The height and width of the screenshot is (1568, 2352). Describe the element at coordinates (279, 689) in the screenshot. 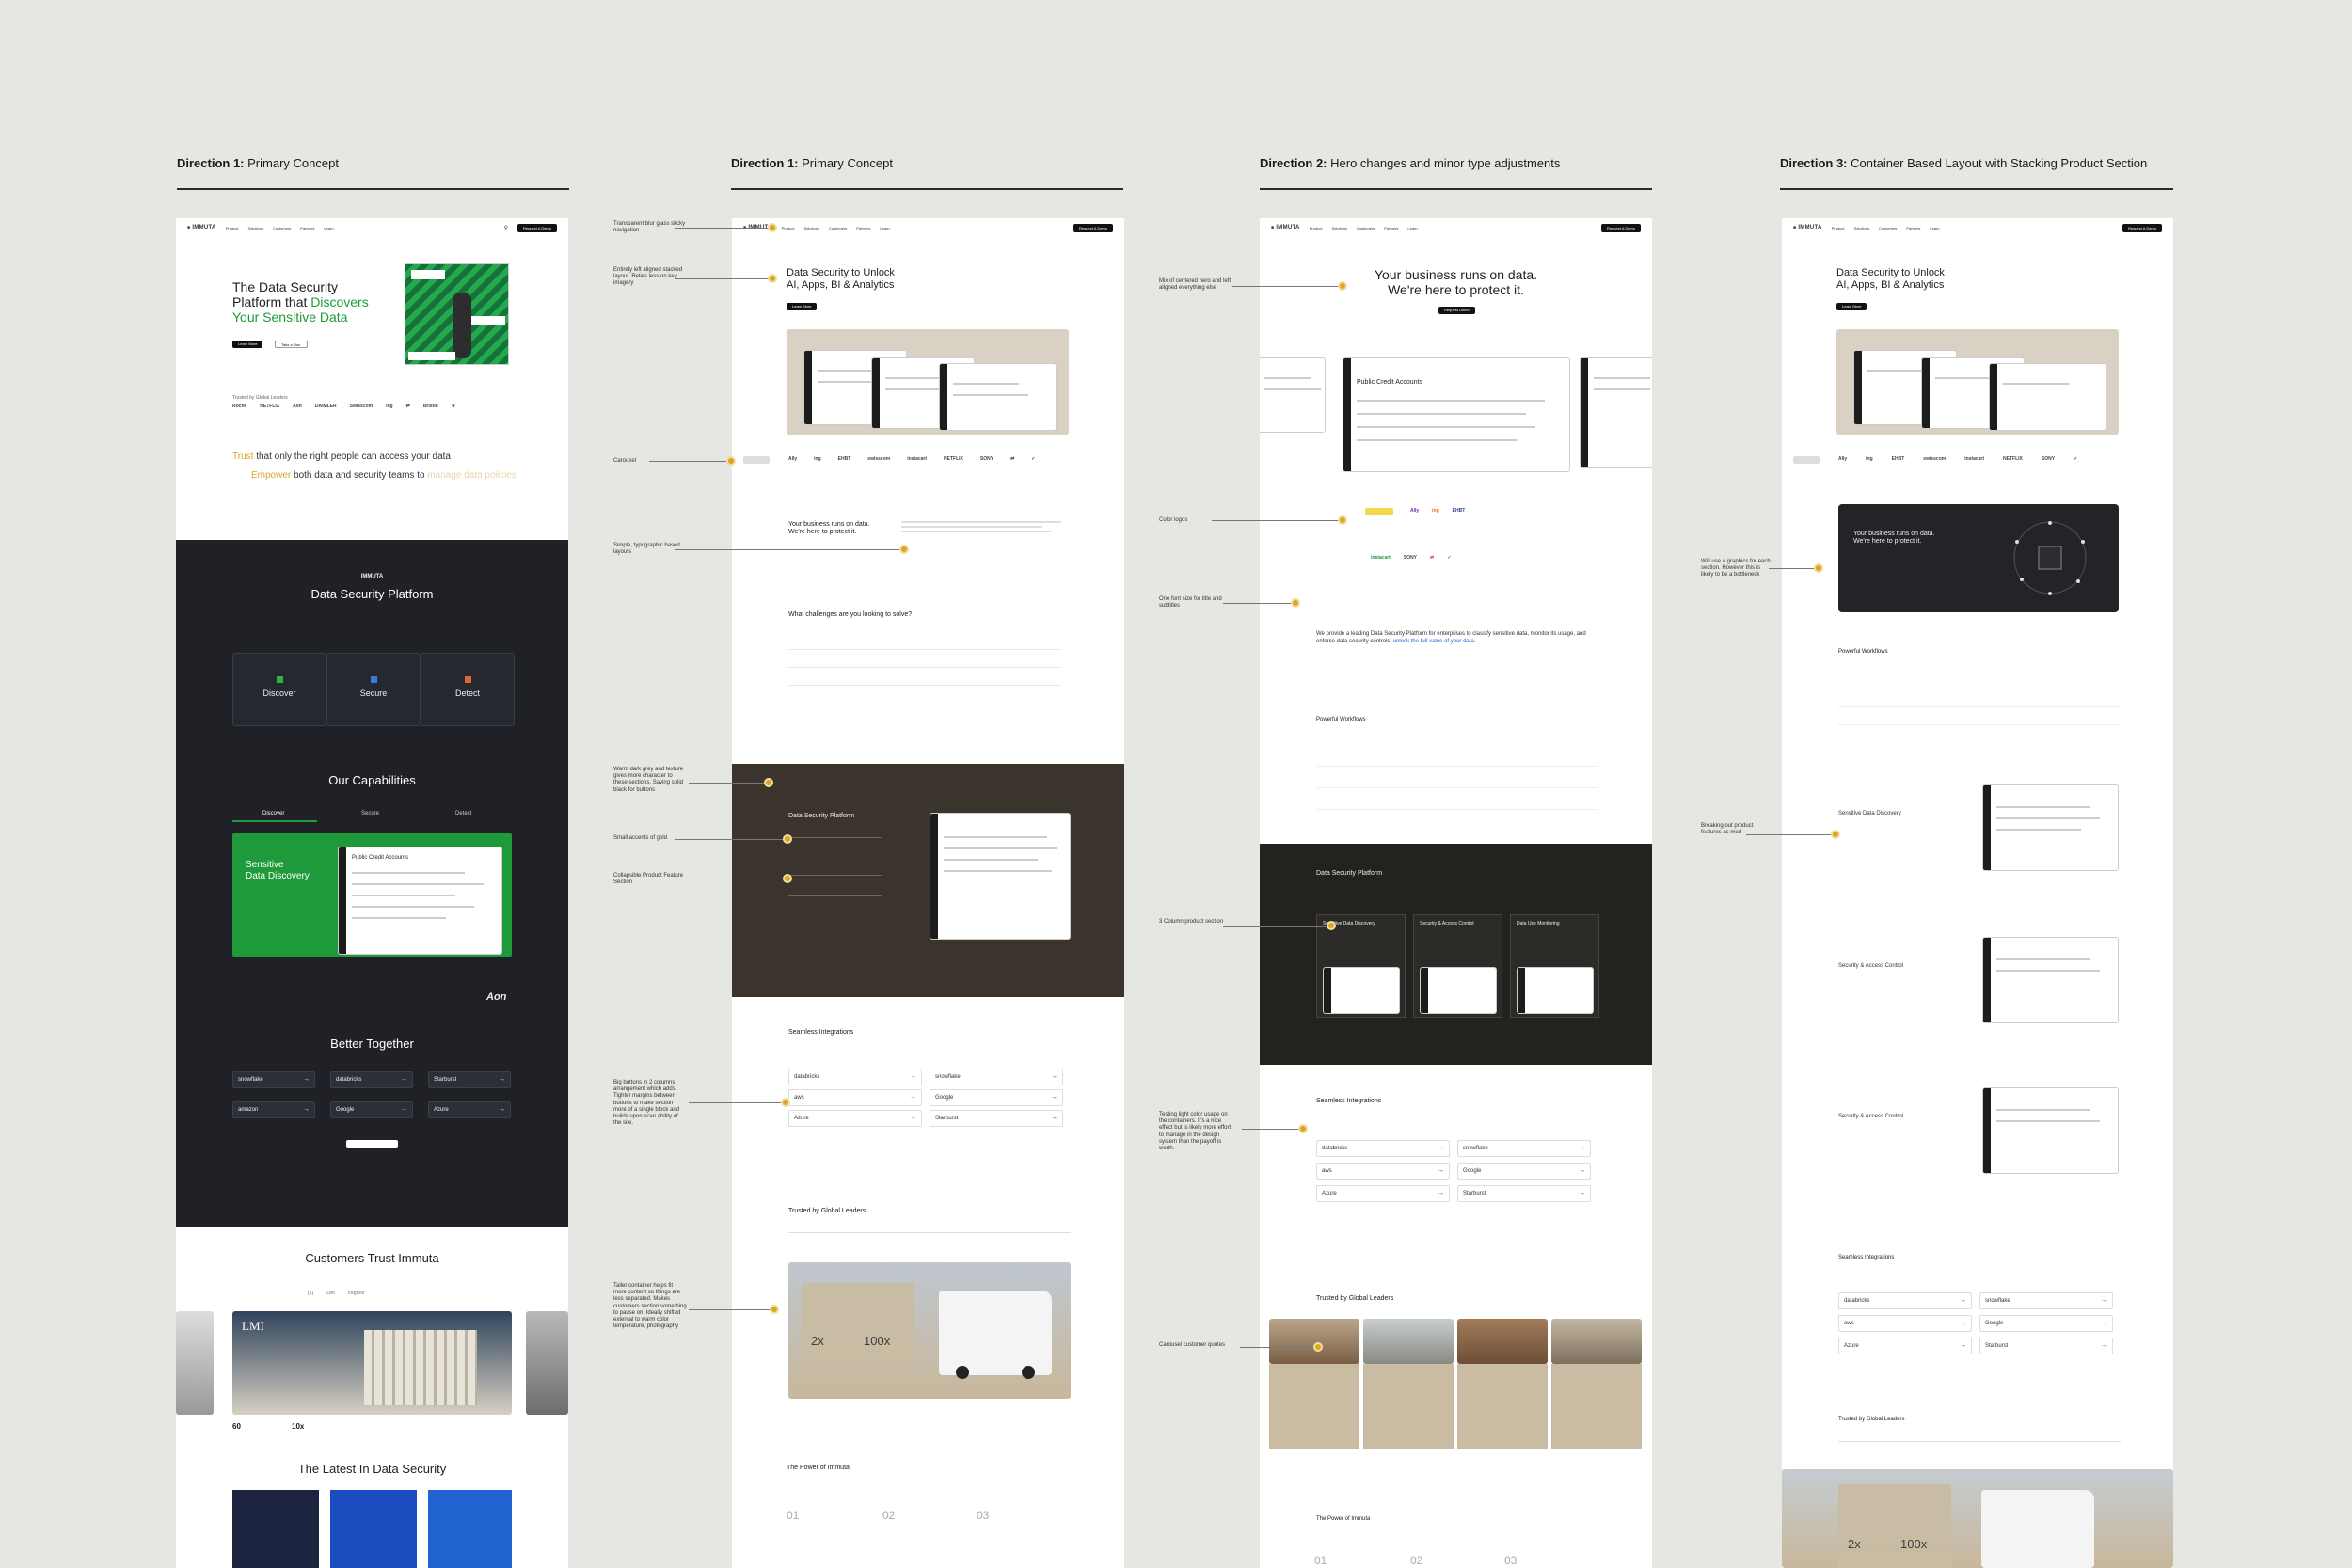

I see `card-discover: Discover` at that location.